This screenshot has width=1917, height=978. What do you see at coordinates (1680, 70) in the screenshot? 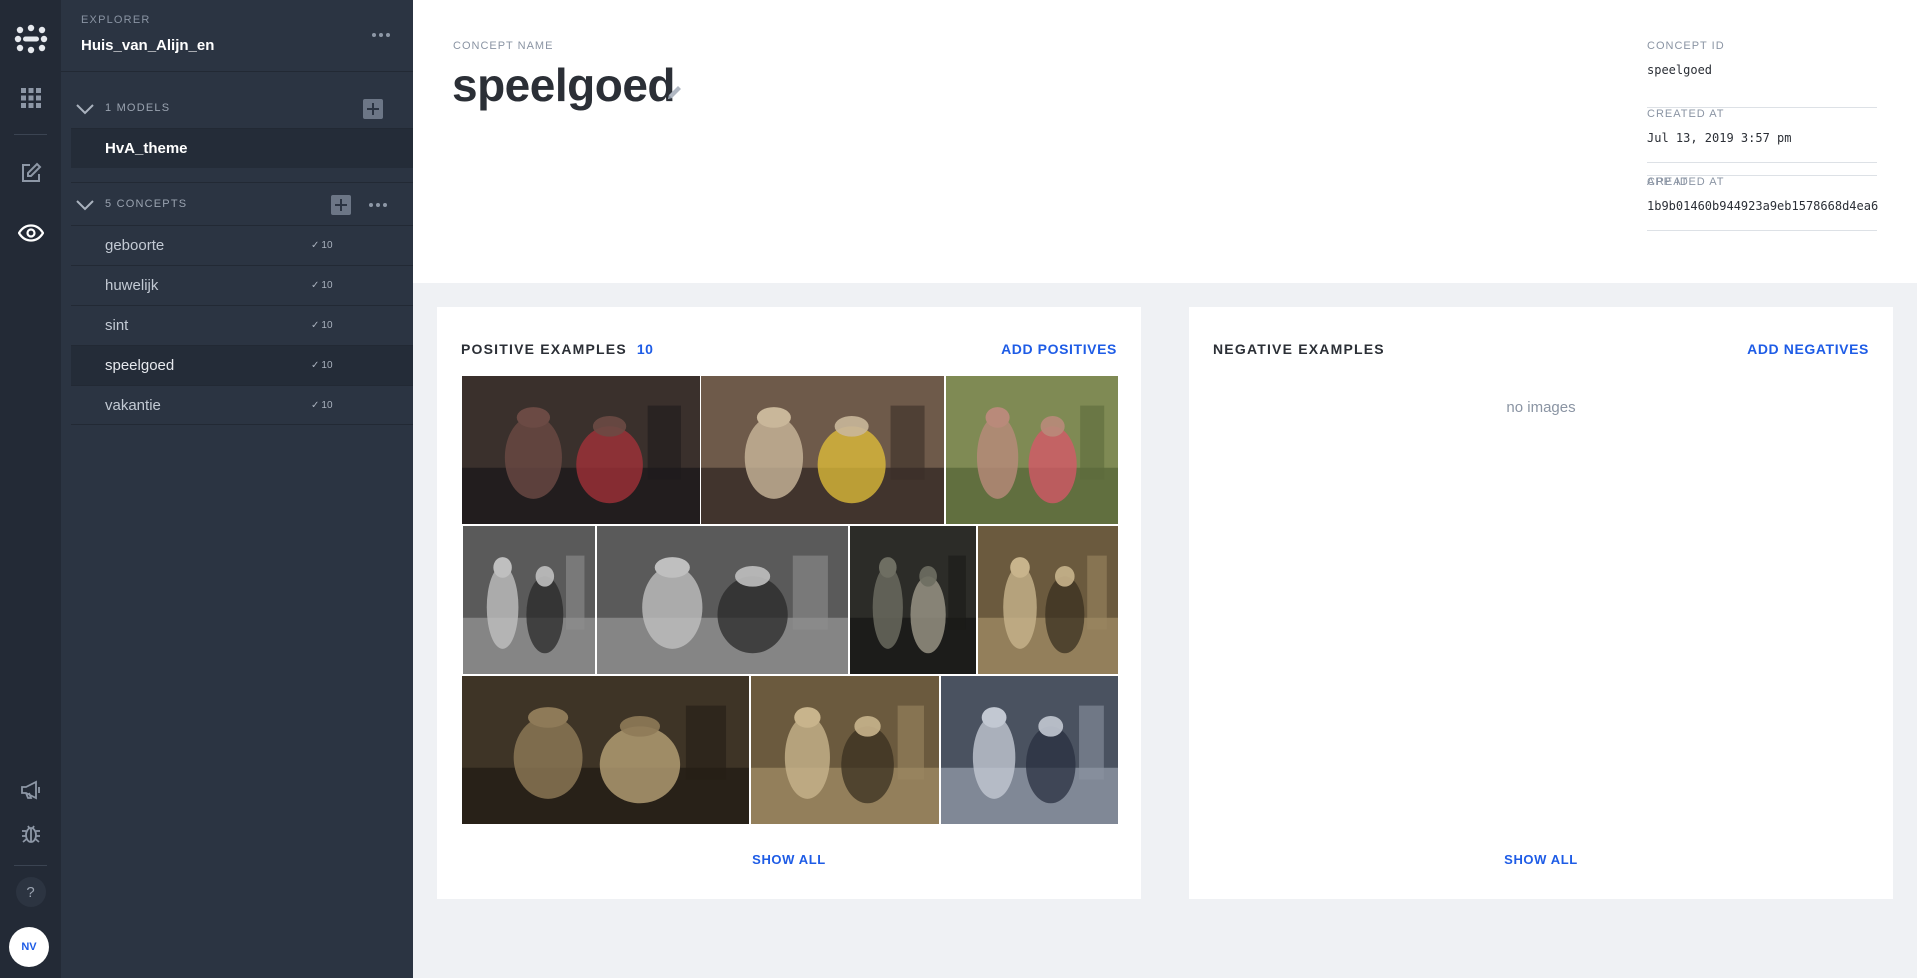
I see `concept-id-value: speelgoed` at bounding box center [1680, 70].